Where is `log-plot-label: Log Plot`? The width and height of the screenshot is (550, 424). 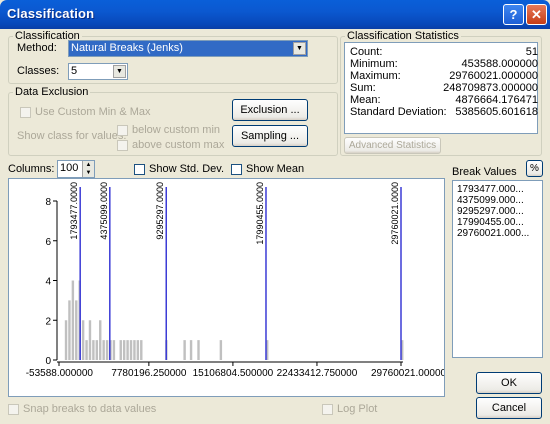 log-plot-label: Log Plot is located at coordinates (357, 409).